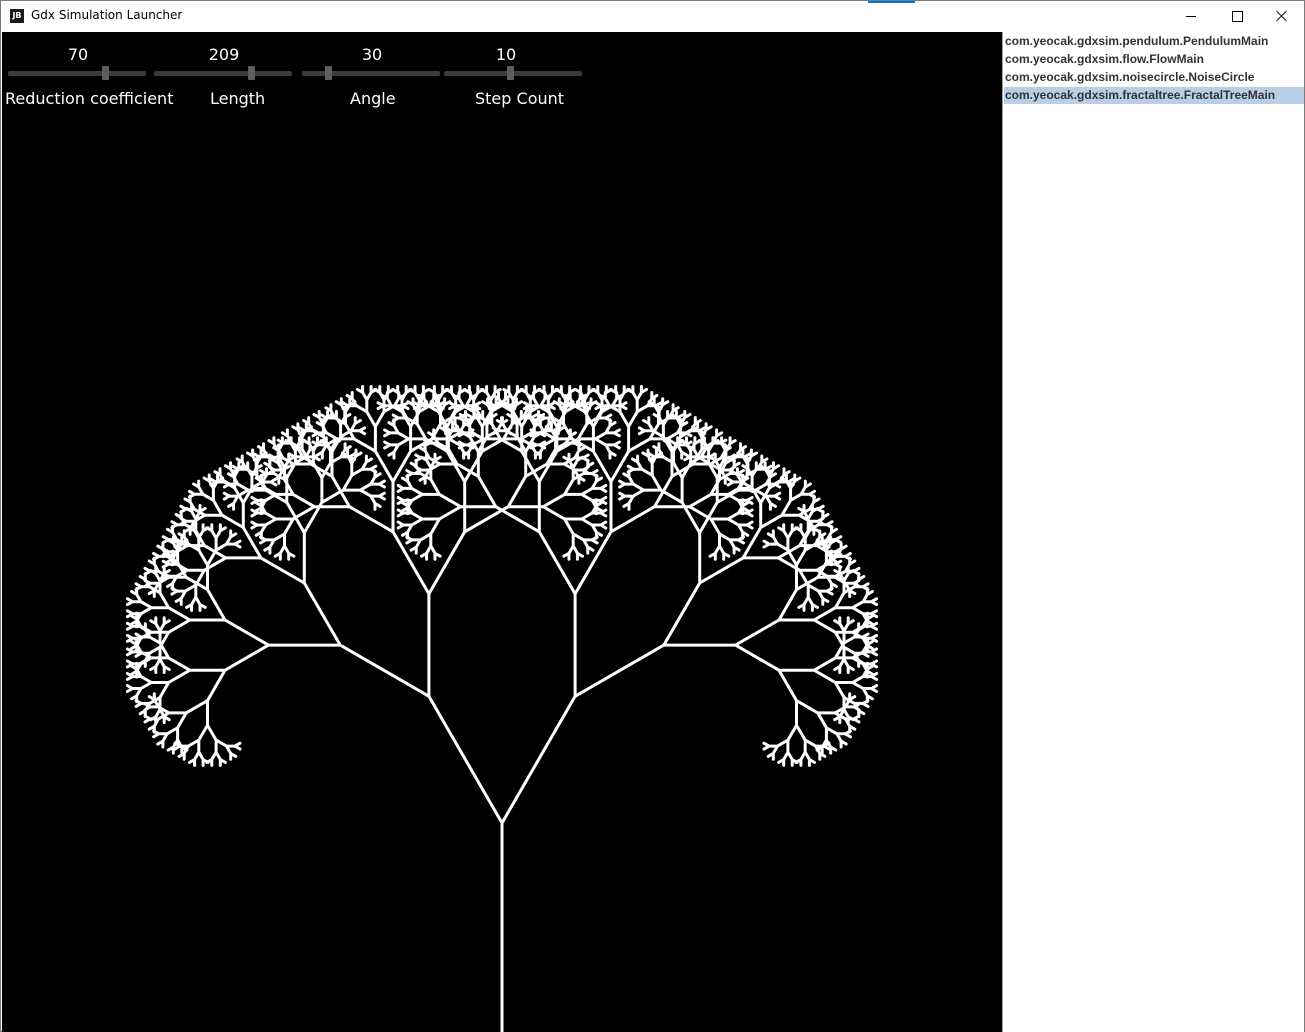 This screenshot has width=1305, height=1032. Describe the element at coordinates (223, 73) in the screenshot. I see `length-slider` at that location.